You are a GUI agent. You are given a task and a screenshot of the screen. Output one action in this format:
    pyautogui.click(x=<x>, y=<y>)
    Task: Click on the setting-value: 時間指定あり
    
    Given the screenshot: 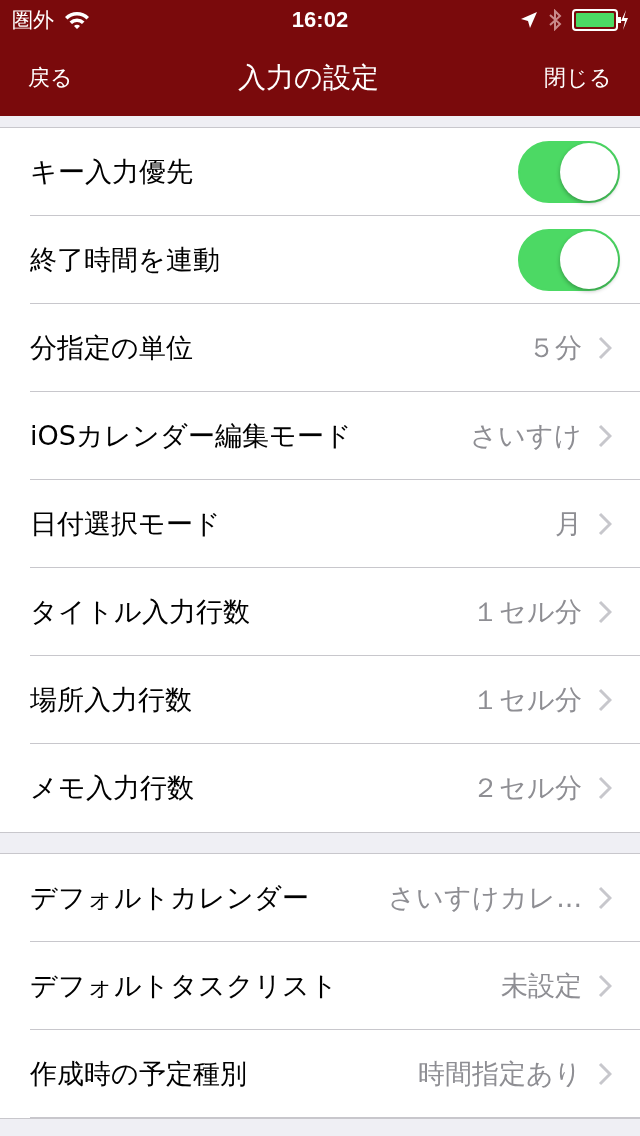 What is the action you would take?
    pyautogui.click(x=500, y=1073)
    